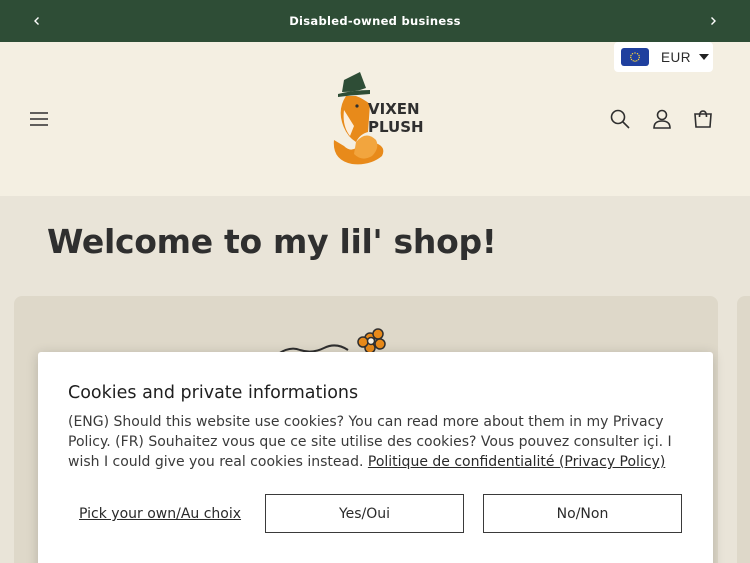  I want to click on next-card-edge, so click(743, 429).